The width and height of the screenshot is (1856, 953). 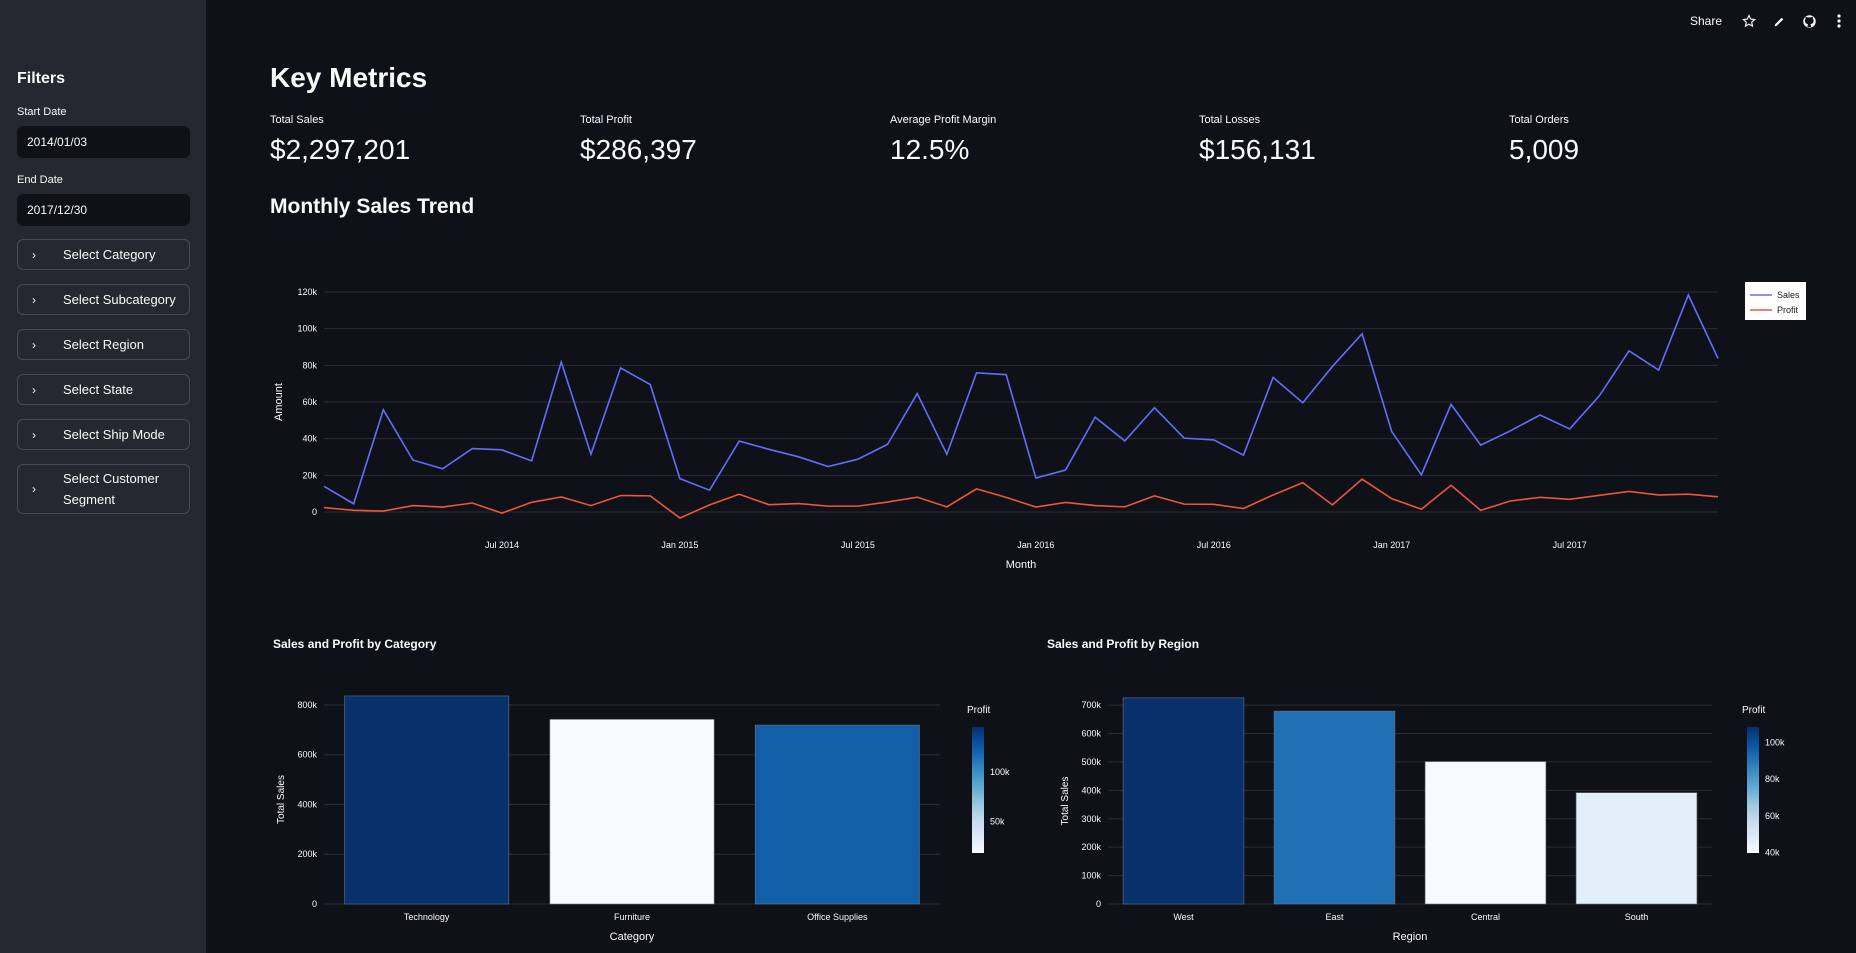 What do you see at coordinates (1257, 149) in the screenshot?
I see `metric-value: $156,131` at bounding box center [1257, 149].